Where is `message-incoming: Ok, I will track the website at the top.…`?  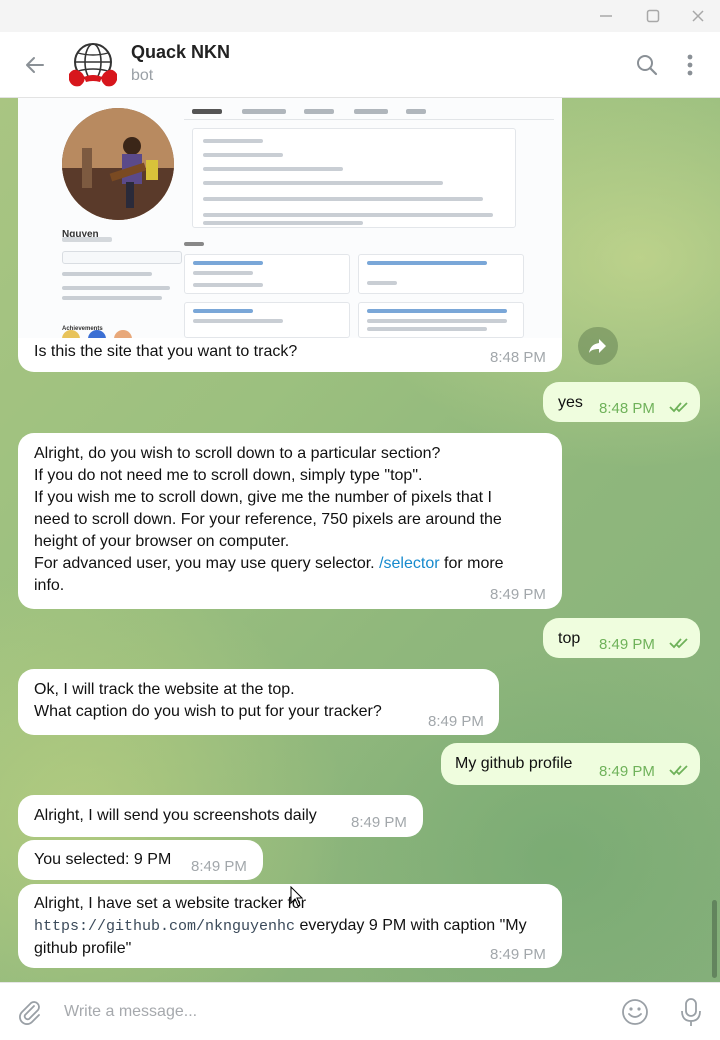
message-incoming: Ok, I will track the website at the top.… is located at coordinates (258, 702).